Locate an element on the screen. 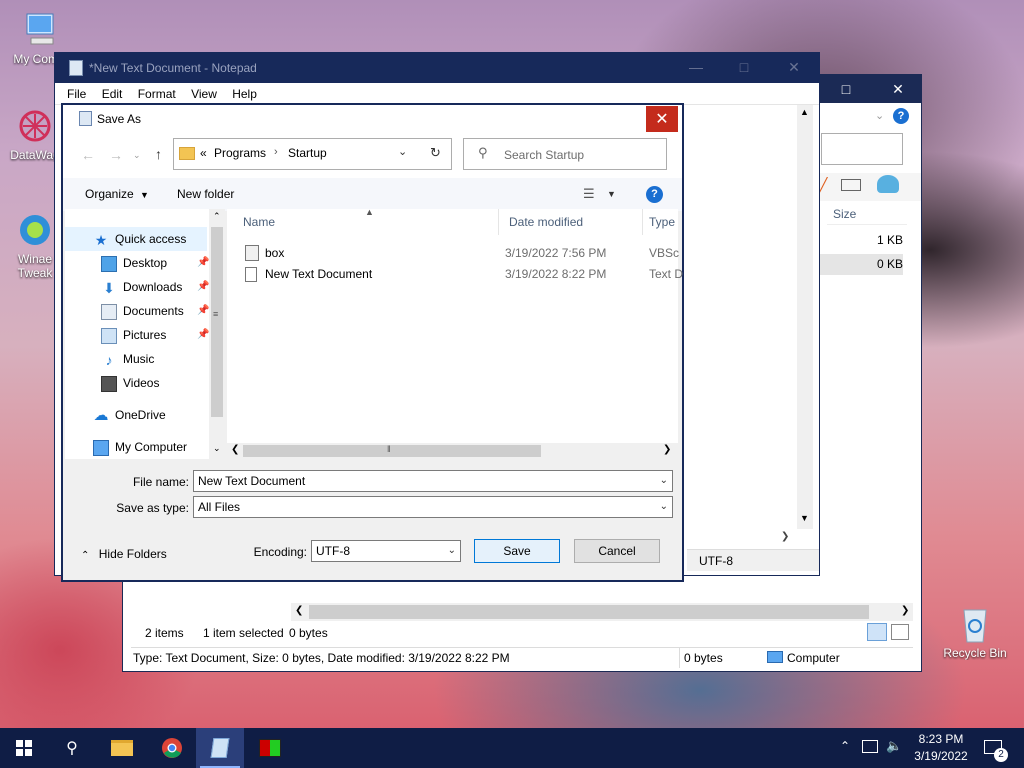  clock-time: 8:23 PM is located at coordinates (941, 739).